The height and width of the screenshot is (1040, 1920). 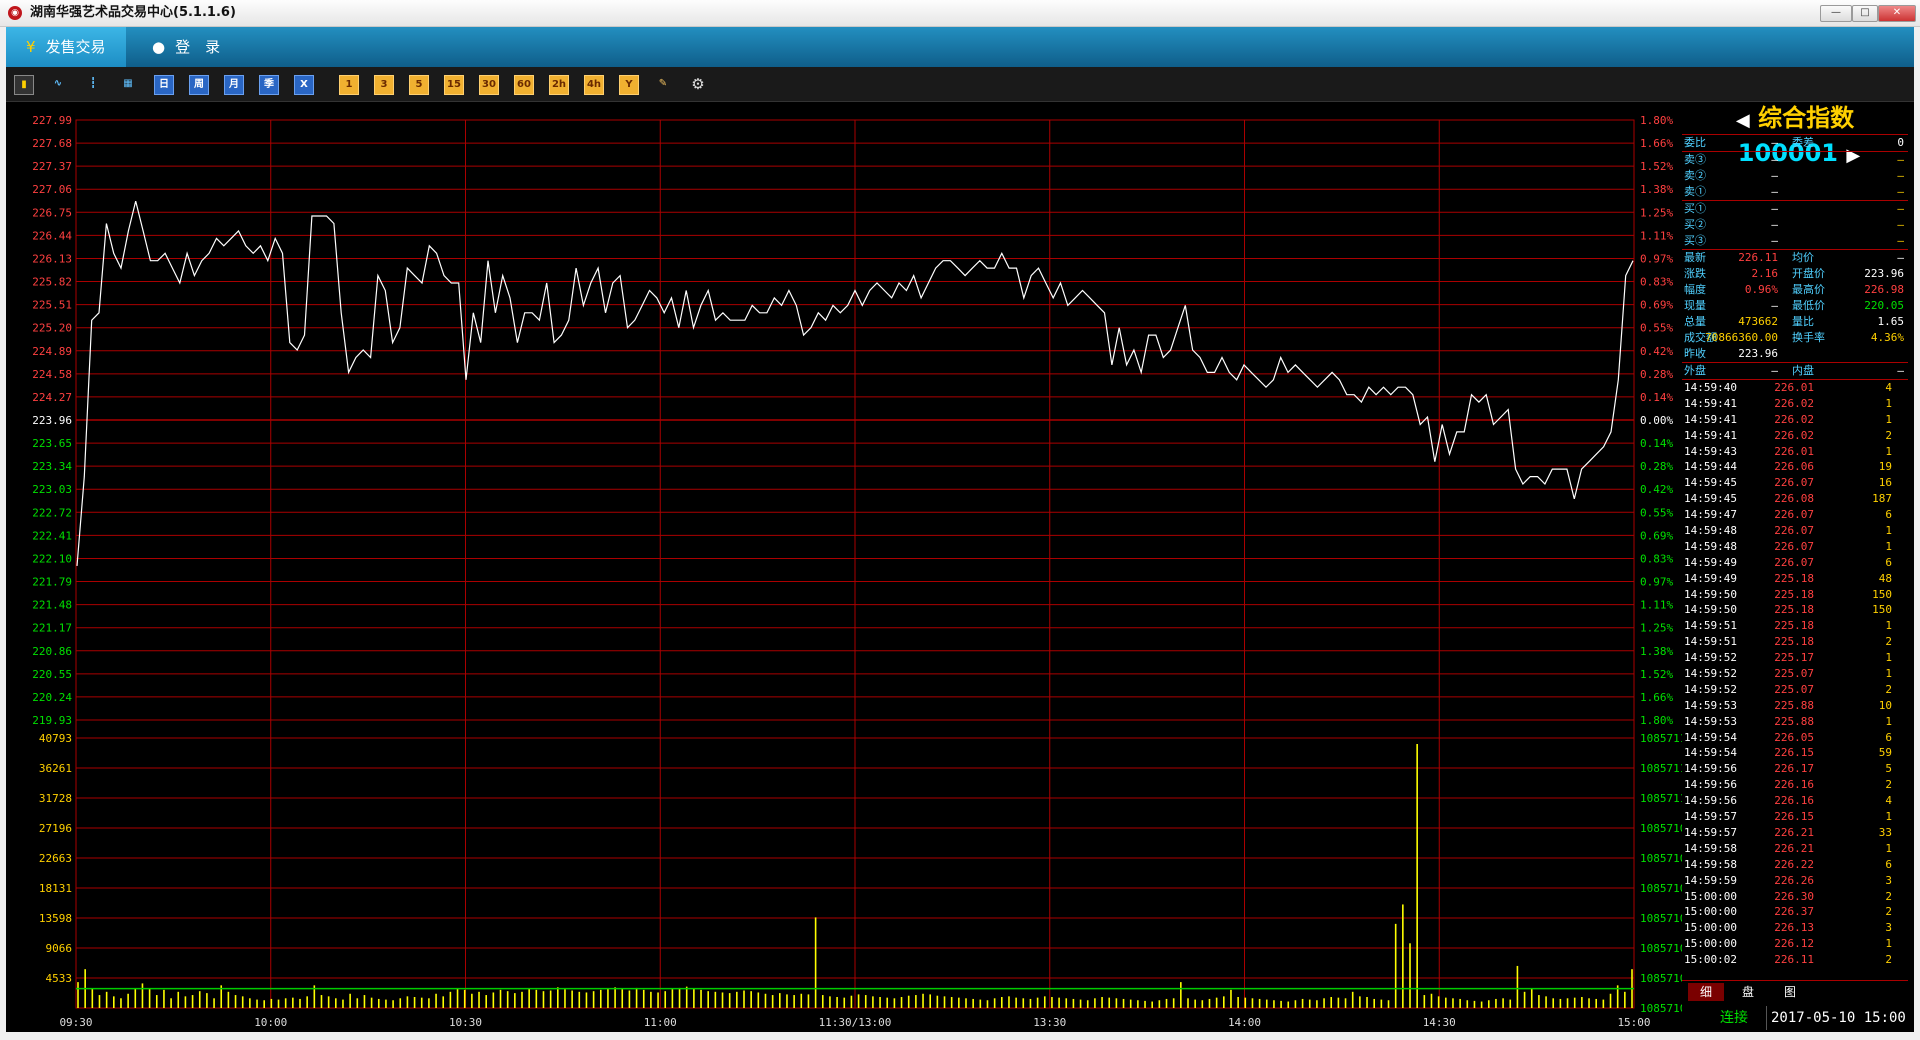 I want to click on tick-time: 14:59:41, so click(x=1710, y=419).